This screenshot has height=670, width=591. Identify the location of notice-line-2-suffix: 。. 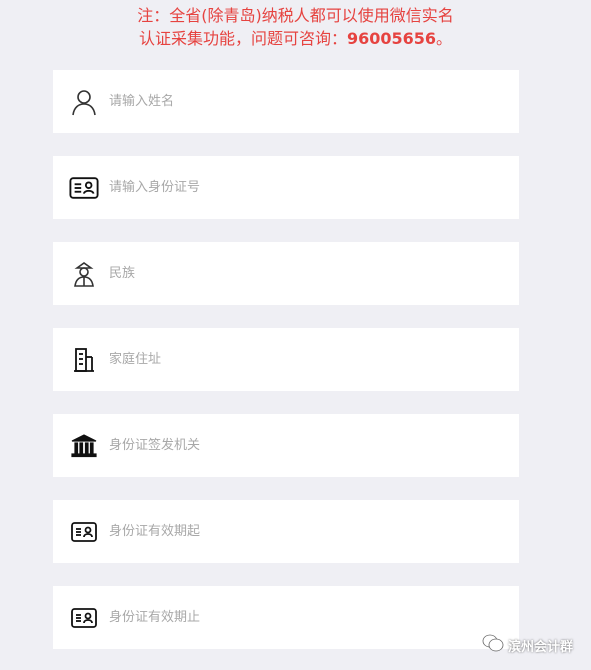
(444, 38).